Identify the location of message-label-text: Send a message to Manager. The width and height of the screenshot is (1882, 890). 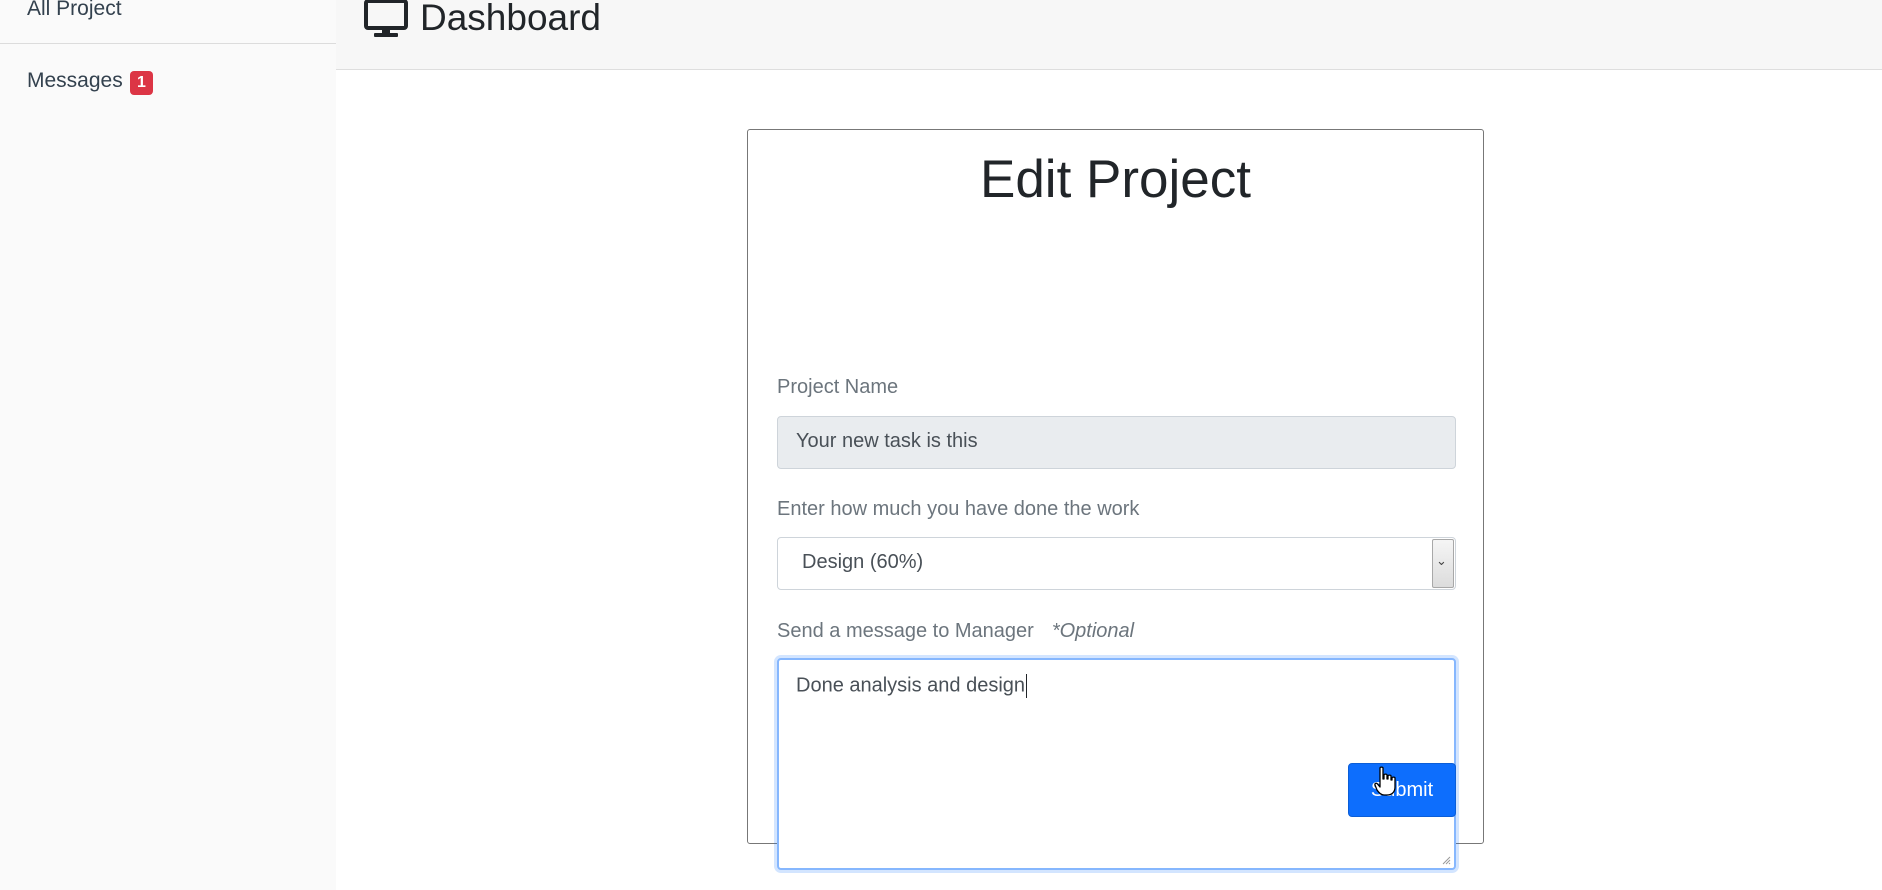
(905, 631).